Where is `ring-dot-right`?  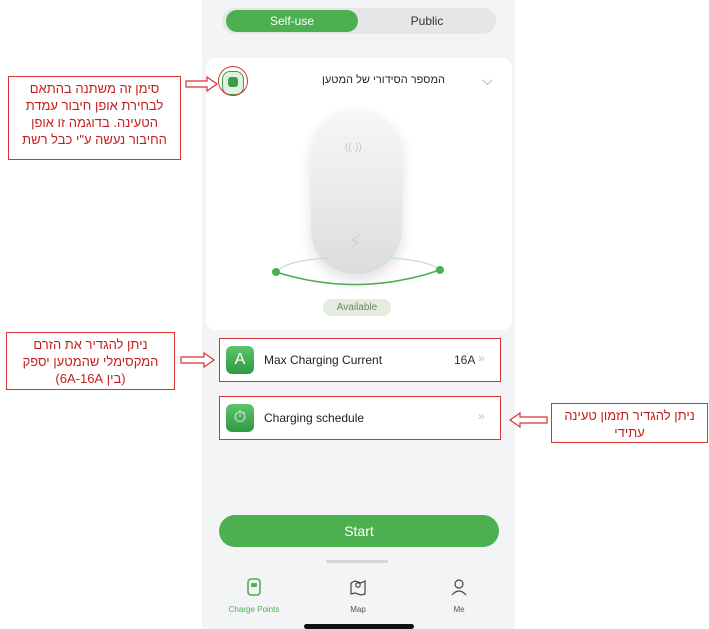 ring-dot-right is located at coordinates (440, 270).